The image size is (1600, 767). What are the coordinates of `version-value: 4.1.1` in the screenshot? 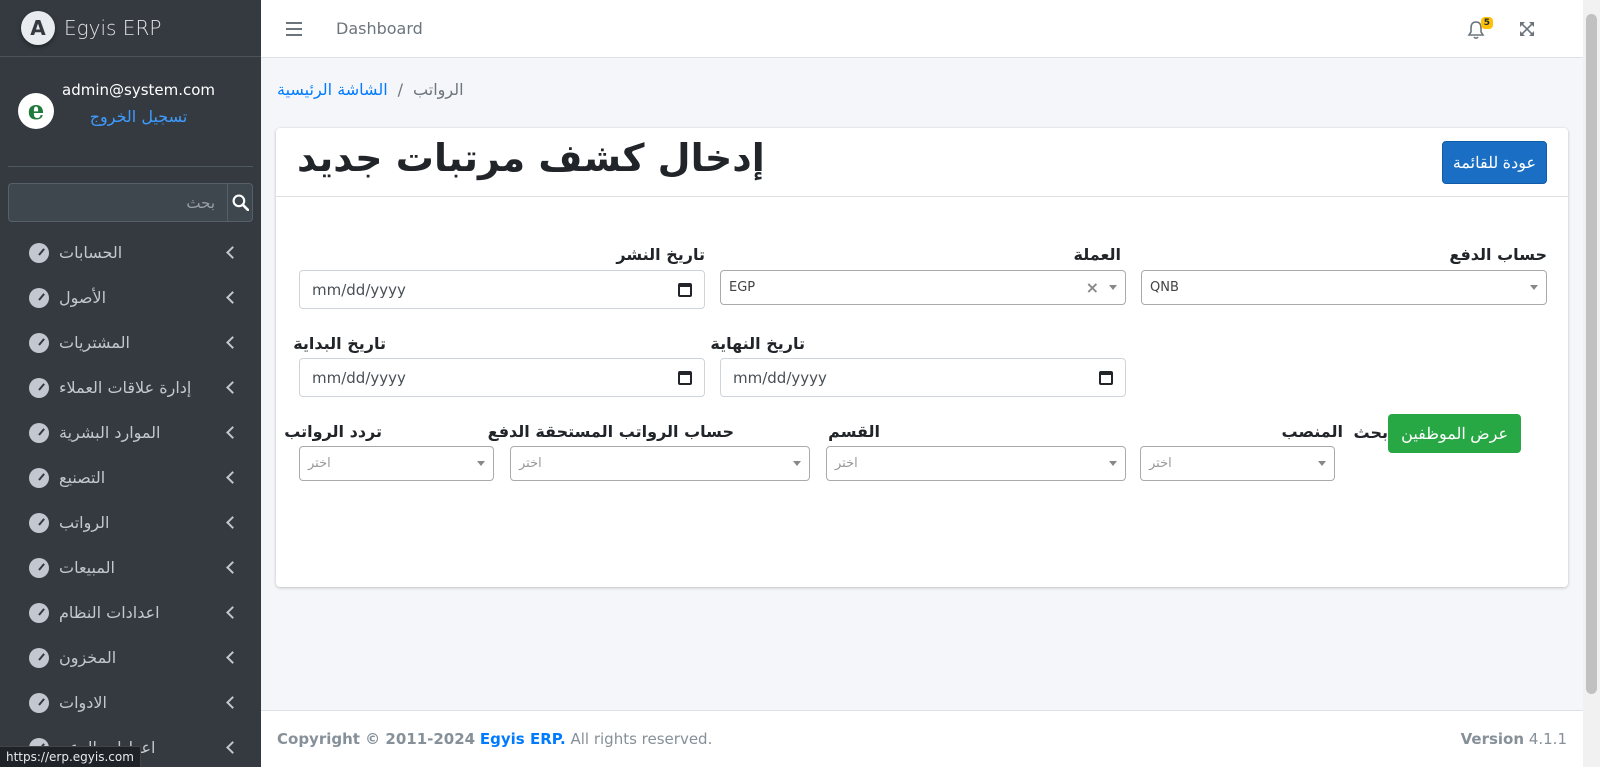 It's located at (1547, 739).